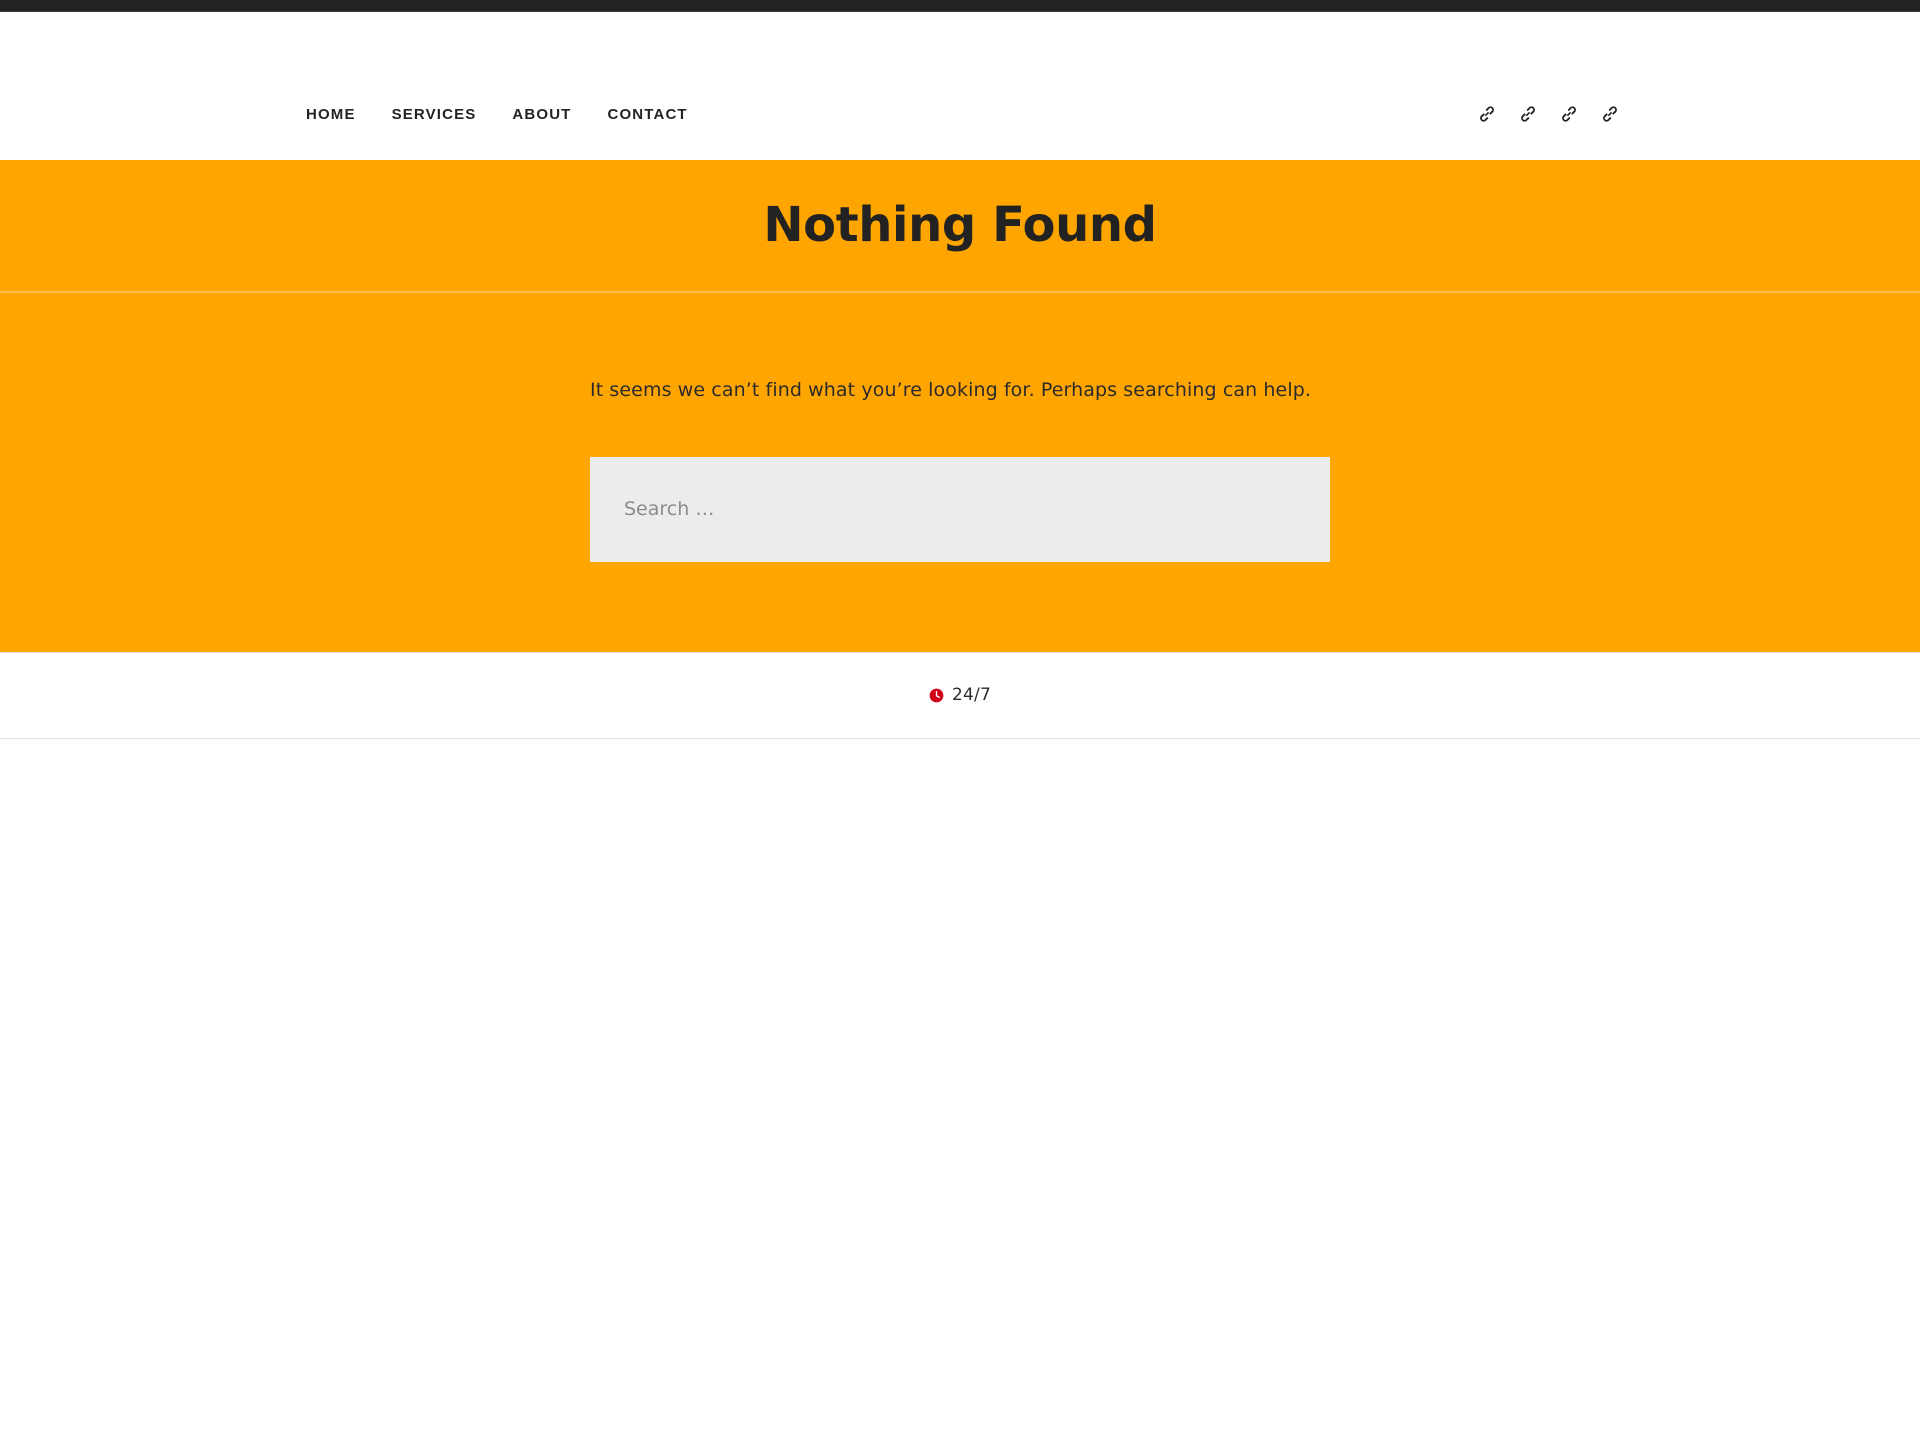  I want to click on nav-item-services: SERVICES, so click(434, 114).